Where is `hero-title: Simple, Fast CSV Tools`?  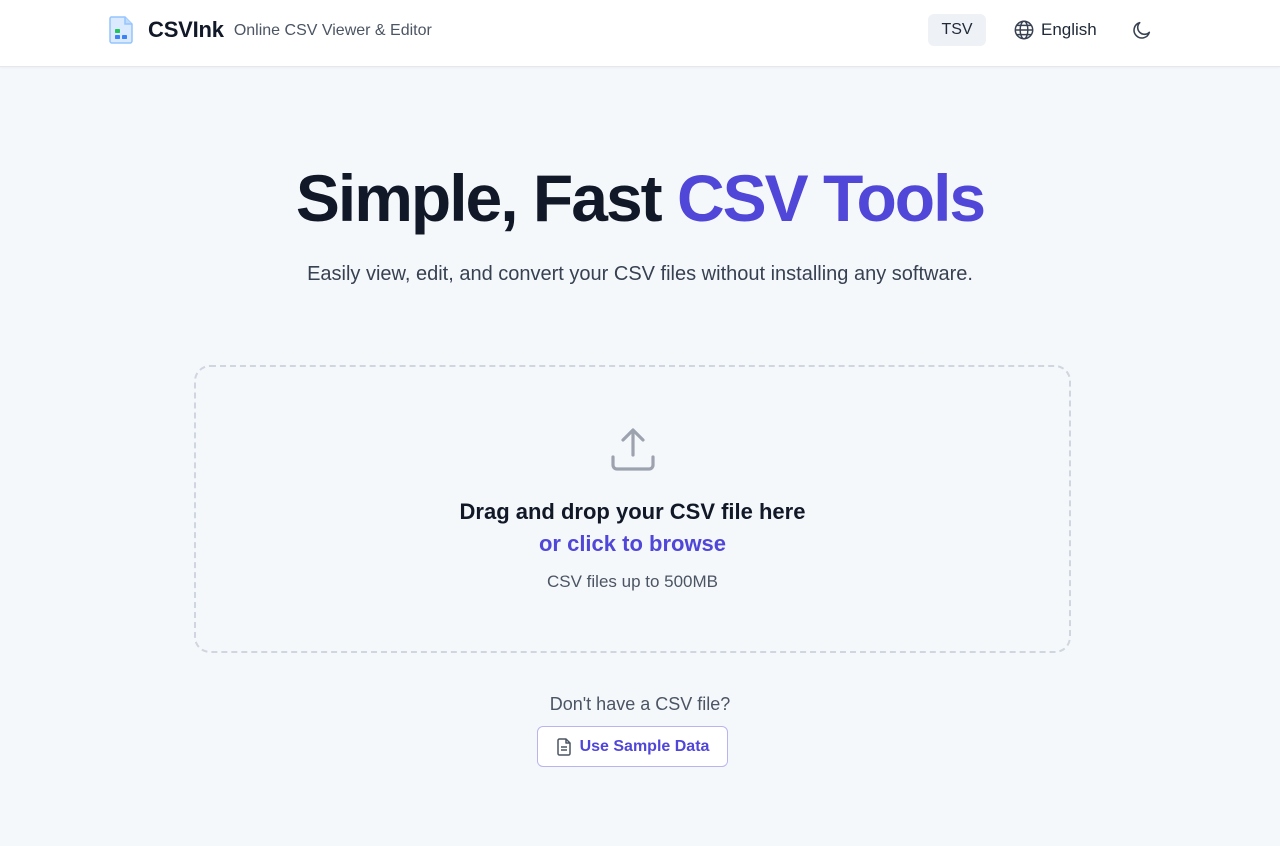 hero-title: Simple, Fast CSV Tools is located at coordinates (640, 198).